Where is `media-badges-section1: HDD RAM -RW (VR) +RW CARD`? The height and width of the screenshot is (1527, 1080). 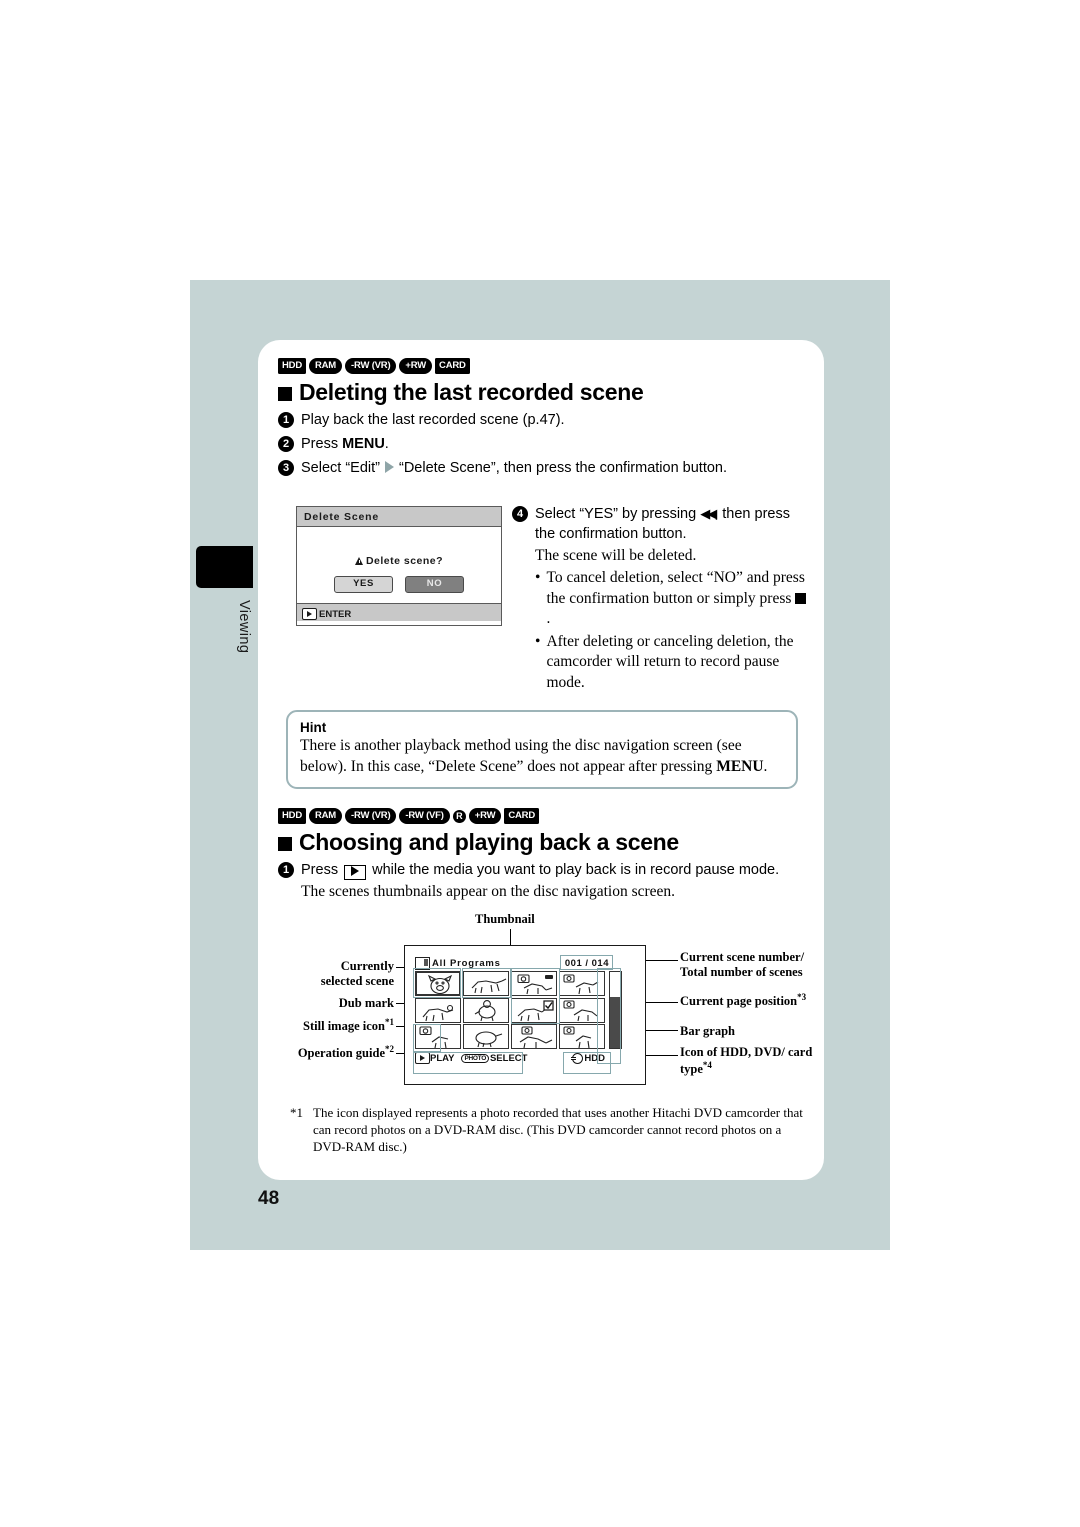 media-badges-section1: HDD RAM -RW (VR) +RW CARD is located at coordinates (543, 366).